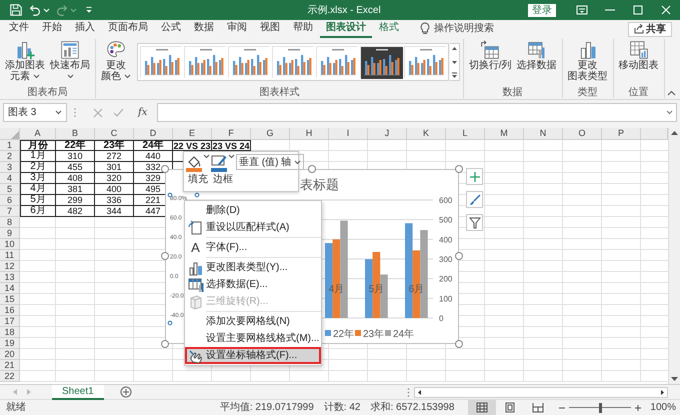 The image size is (680, 415). I want to click on row-header: 1, so click(10, 145).